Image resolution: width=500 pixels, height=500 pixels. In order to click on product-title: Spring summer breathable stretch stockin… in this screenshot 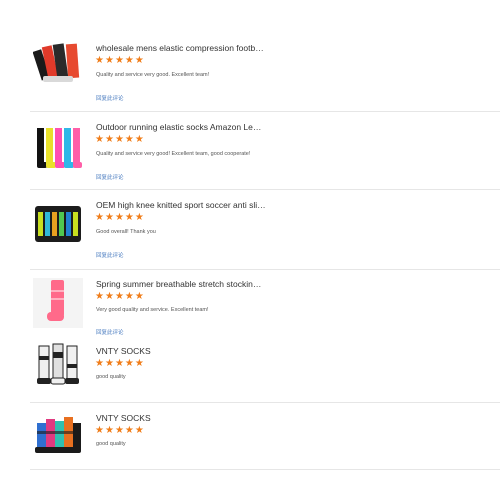, I will do `click(181, 284)`.